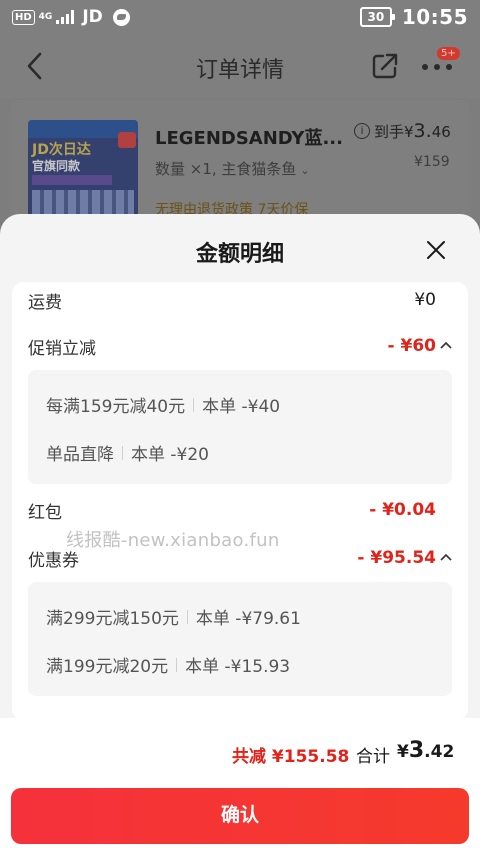 The image size is (480, 854). I want to click on original-price: ¥159, so click(432, 162).